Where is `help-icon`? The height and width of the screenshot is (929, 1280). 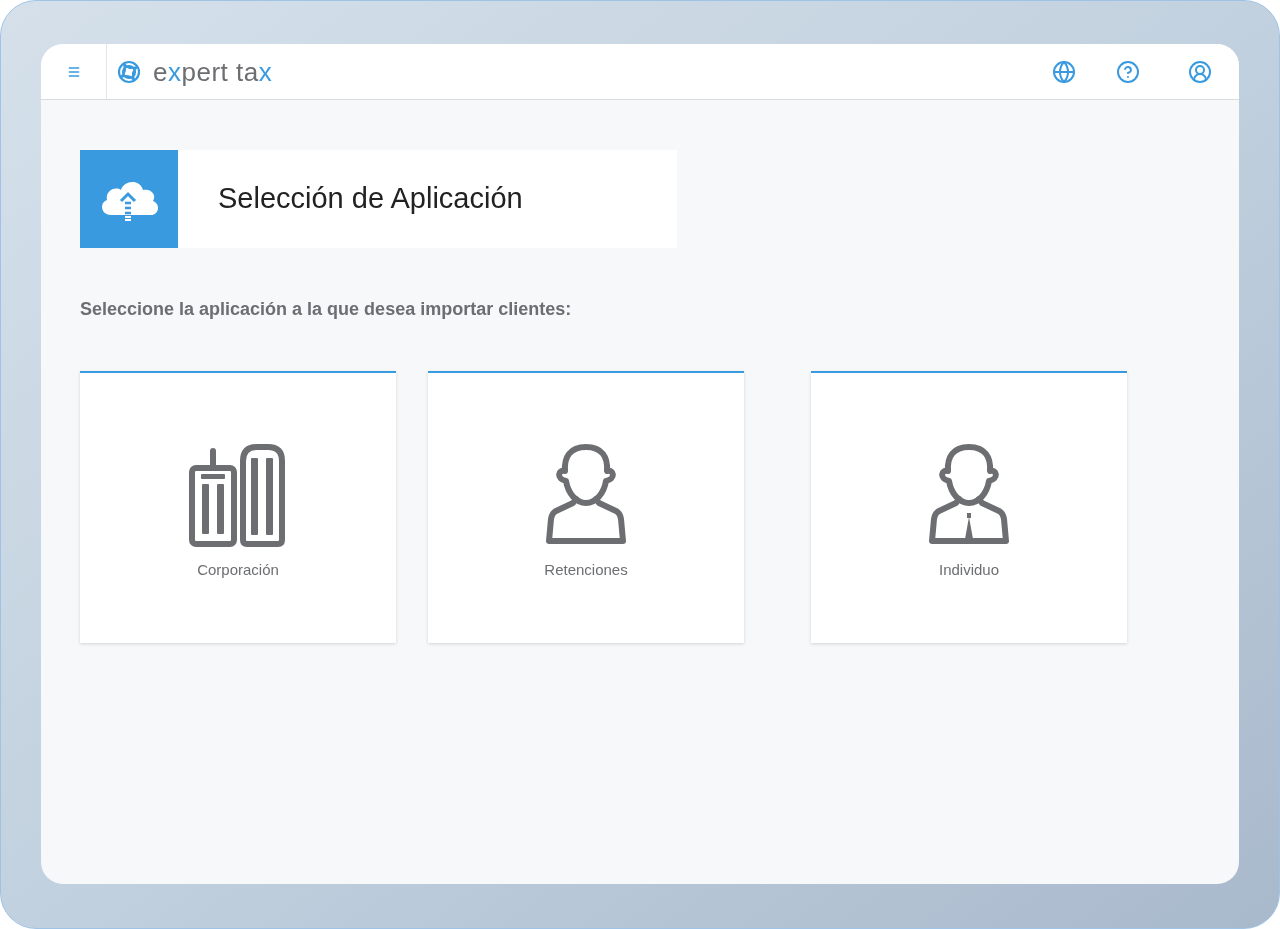 help-icon is located at coordinates (1128, 71).